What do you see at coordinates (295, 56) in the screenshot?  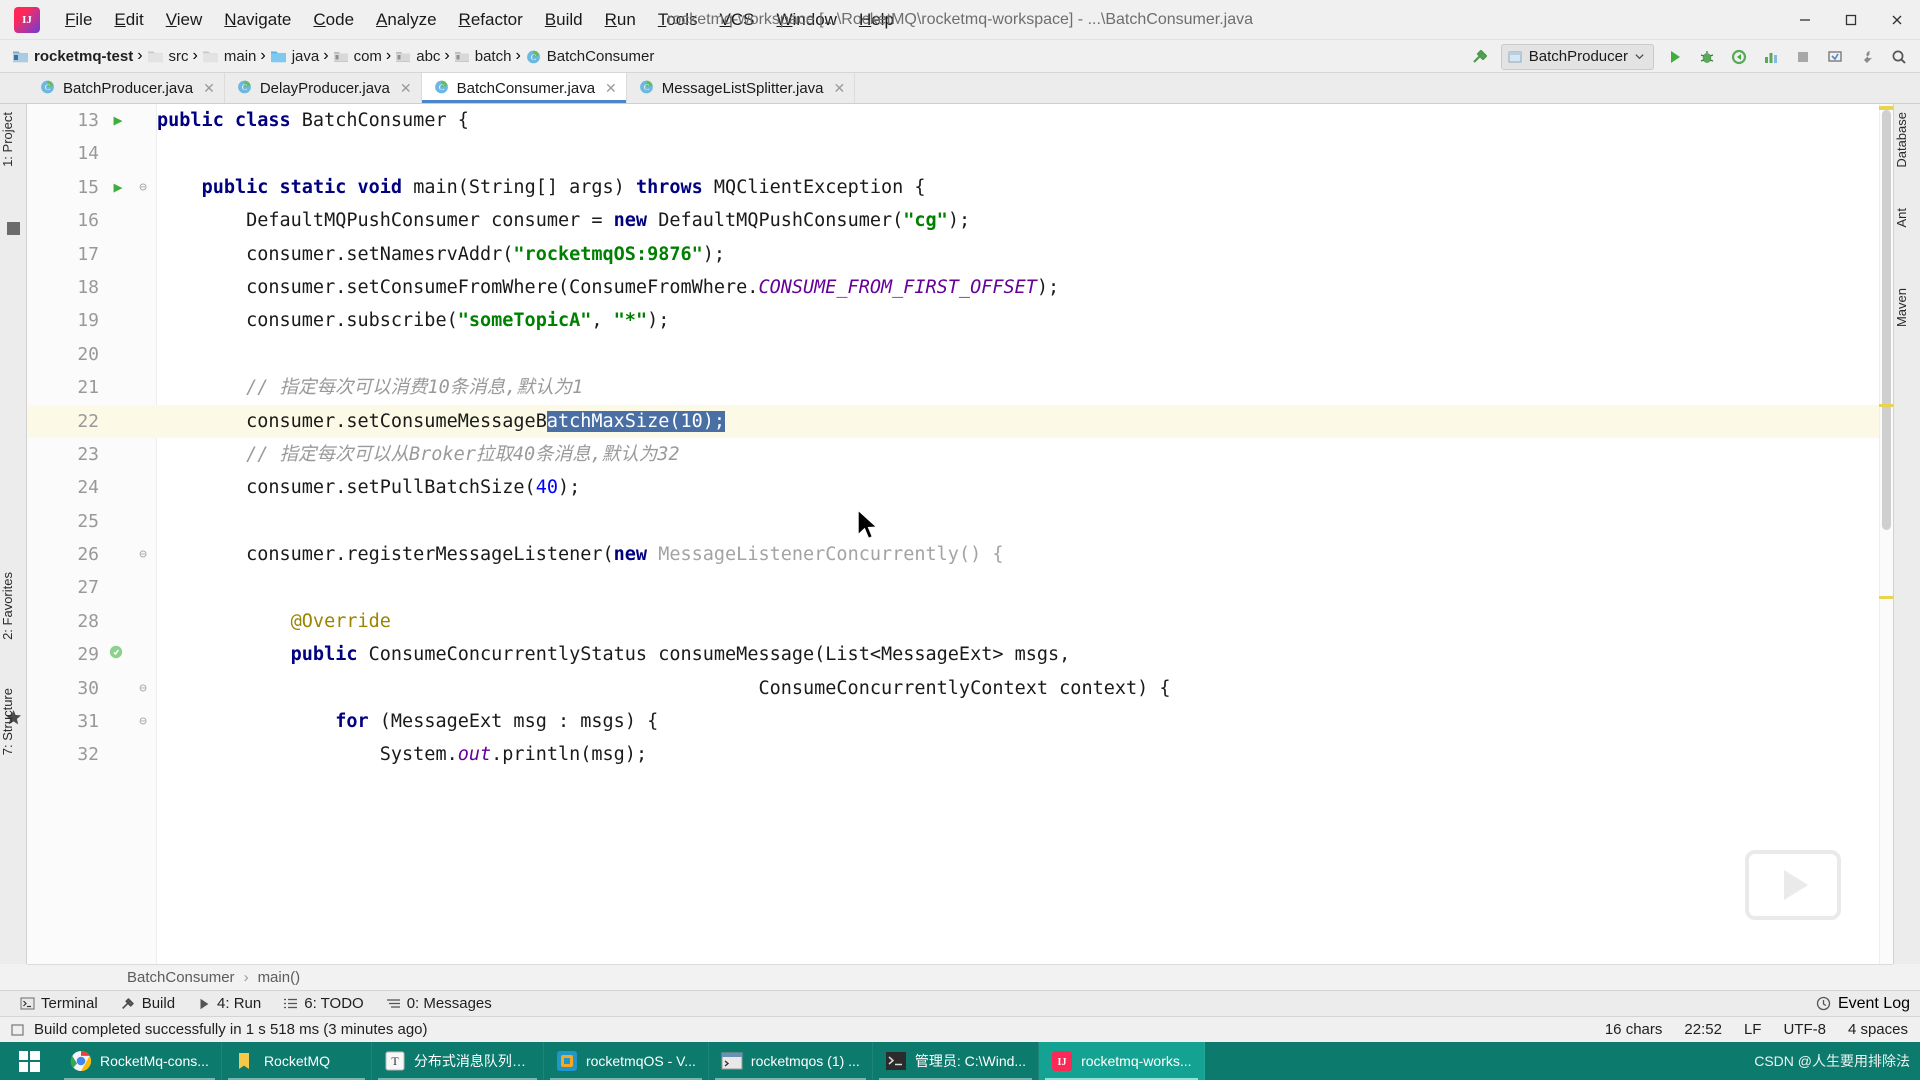 I see `breadcrumb-item-java: java` at bounding box center [295, 56].